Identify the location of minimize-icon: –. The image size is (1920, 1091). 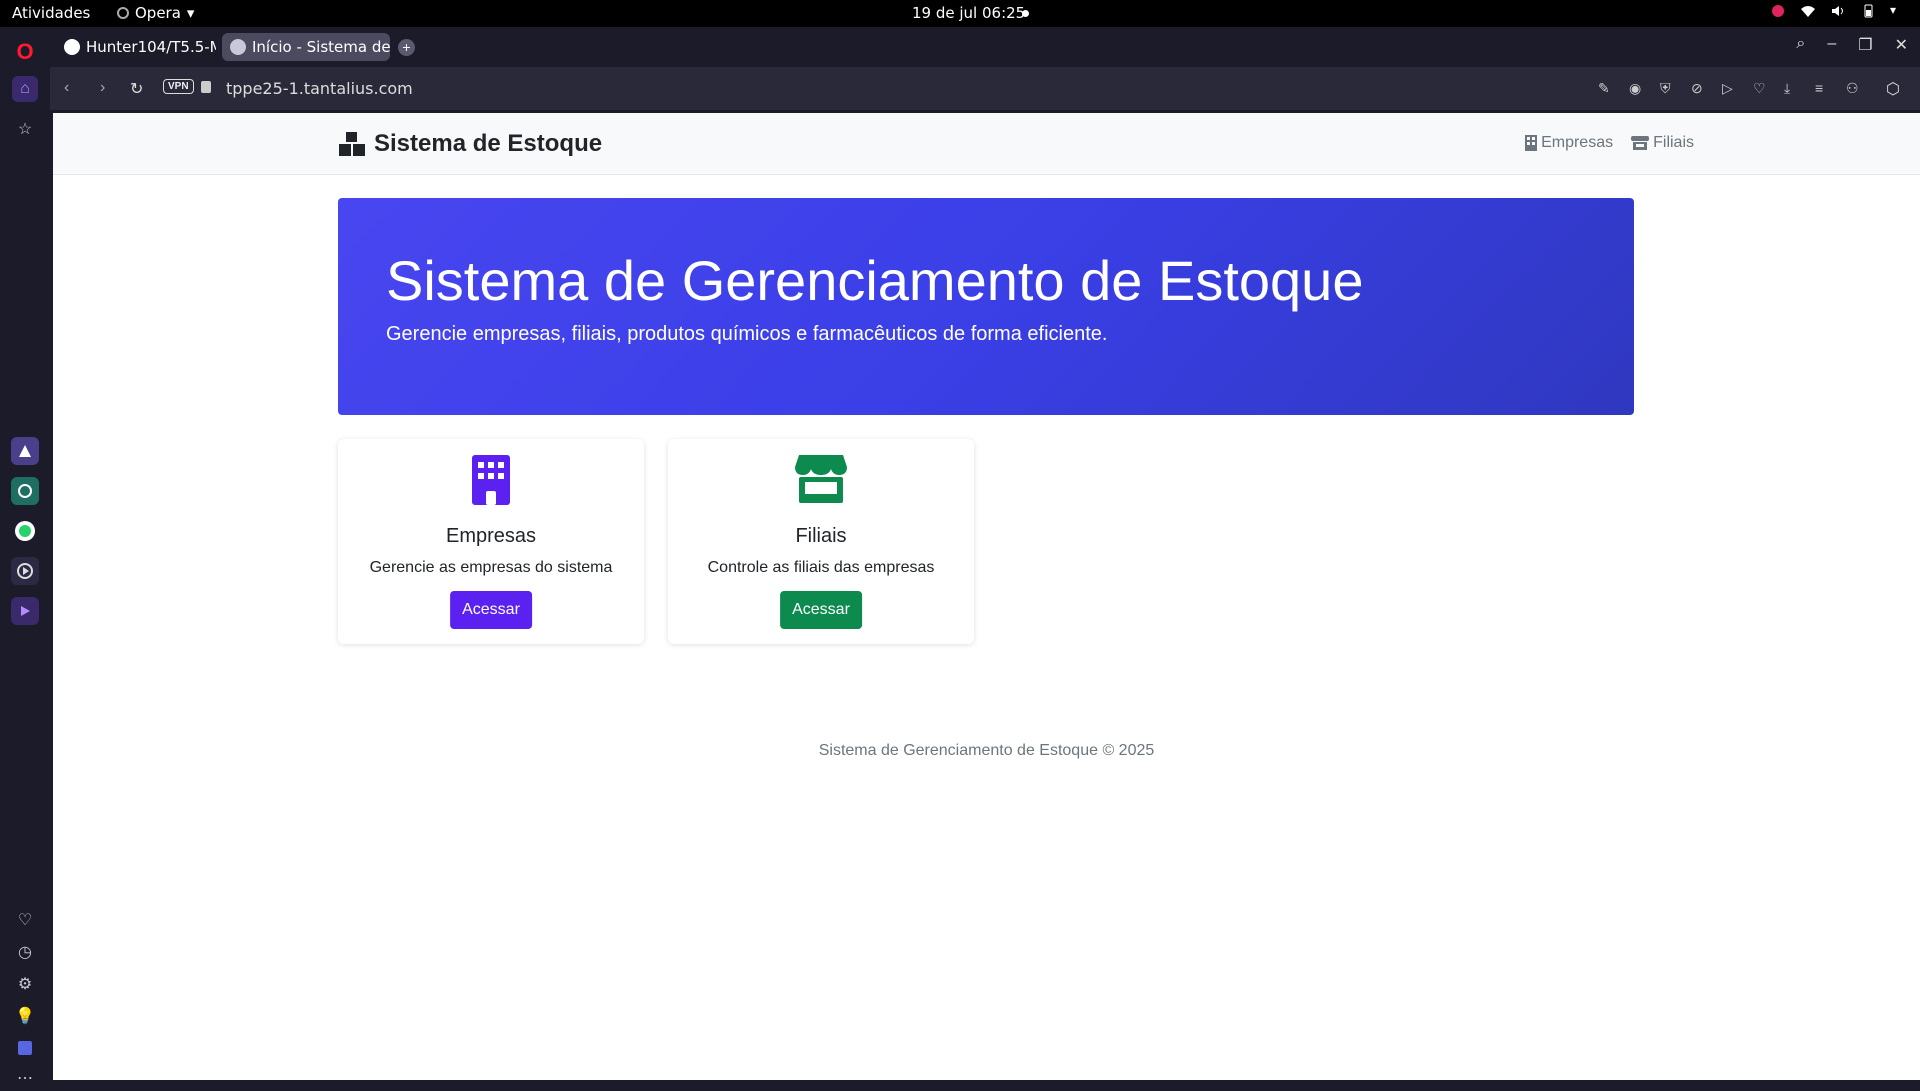
(1831, 45).